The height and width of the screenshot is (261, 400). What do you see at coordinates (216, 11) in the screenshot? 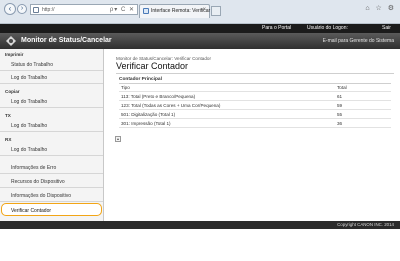
I see `new-tab-icon` at bounding box center [216, 11].